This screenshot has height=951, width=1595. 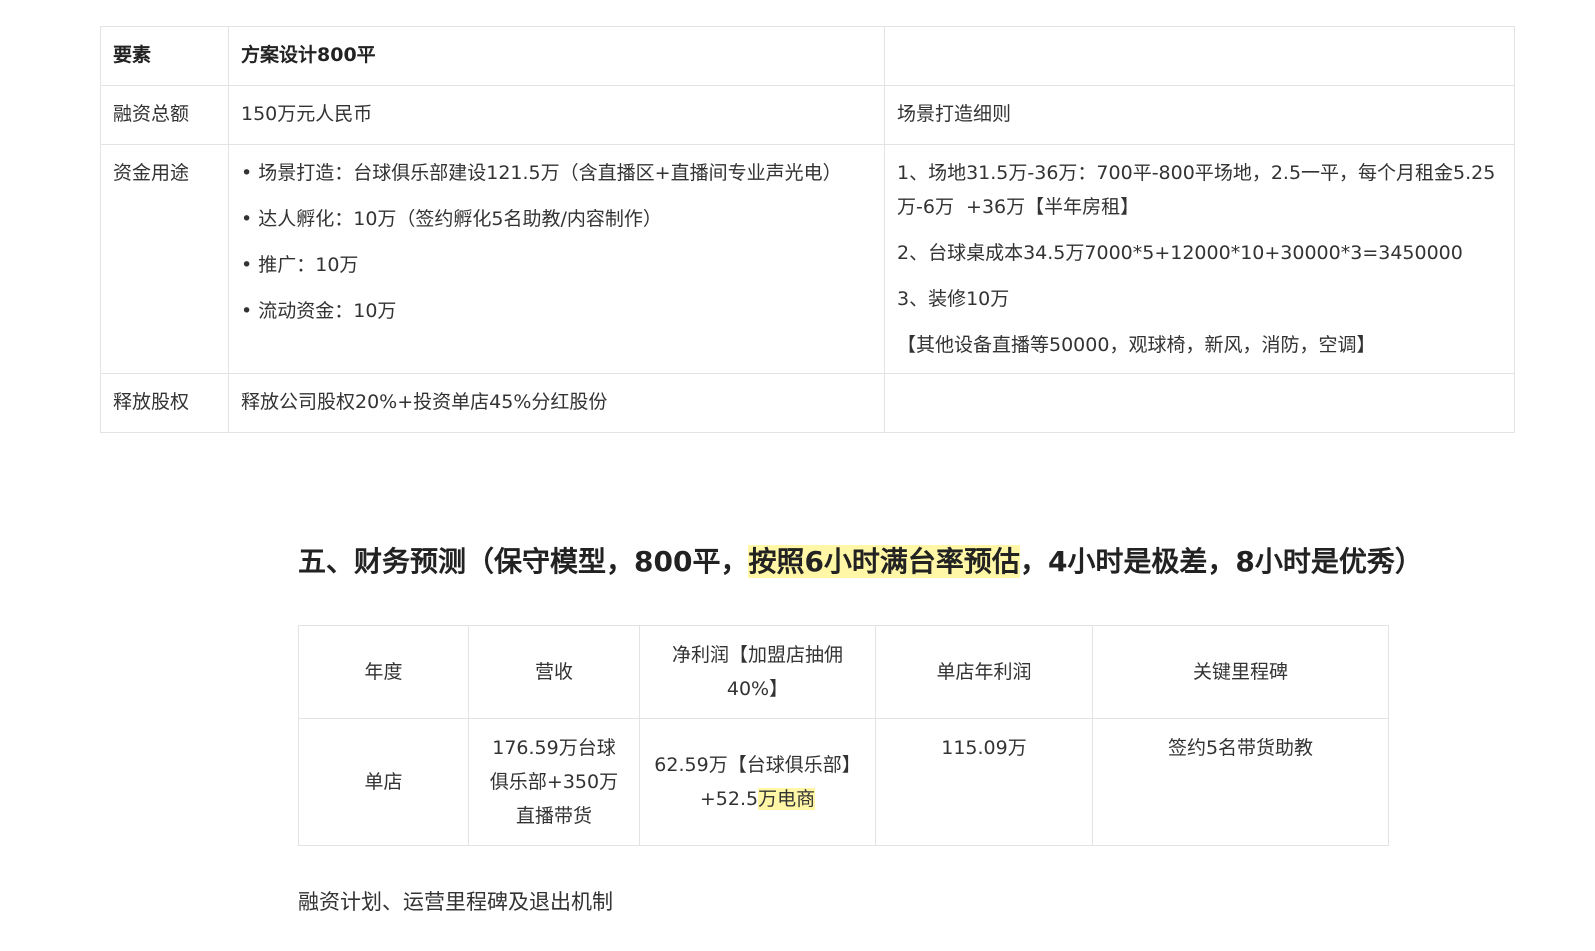 What do you see at coordinates (1136, 345) in the screenshot?
I see `scene-detail-item: 【其他设备直播等50000，观球椅，新风，消防，空调】` at bounding box center [1136, 345].